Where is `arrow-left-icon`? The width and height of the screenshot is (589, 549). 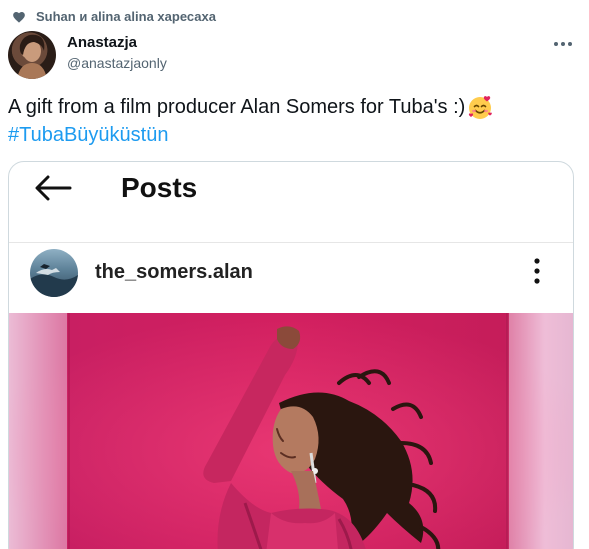
arrow-left-icon is located at coordinates (53, 190).